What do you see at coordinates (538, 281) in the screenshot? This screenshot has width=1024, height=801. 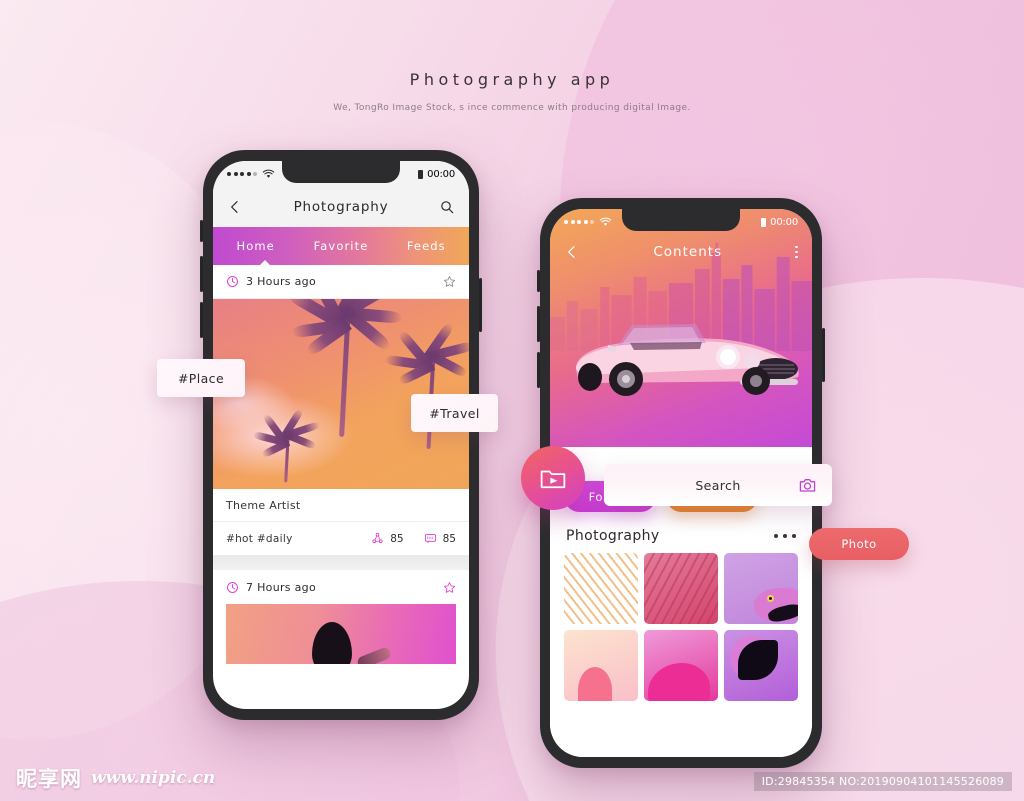 I see `phone-two-mute-button` at bounding box center [538, 281].